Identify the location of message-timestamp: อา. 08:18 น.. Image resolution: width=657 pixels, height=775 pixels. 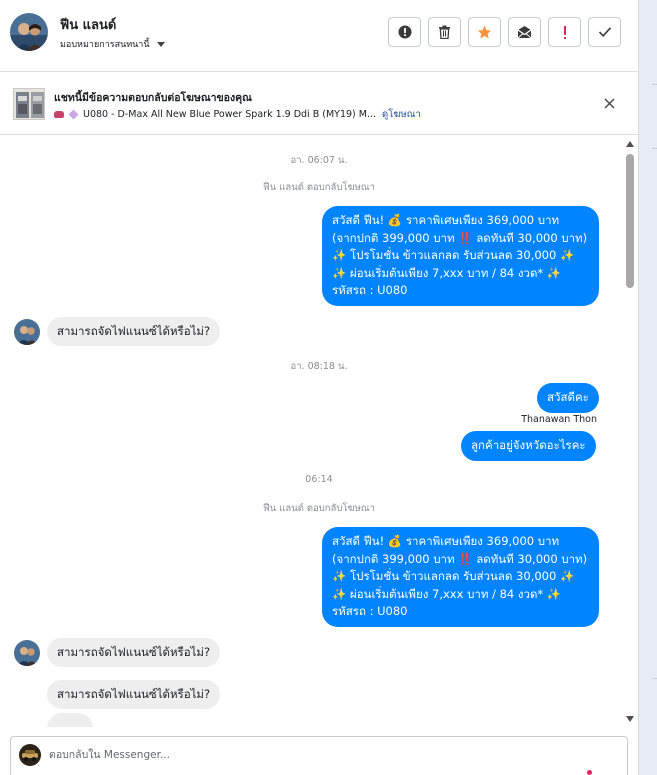
(319, 366).